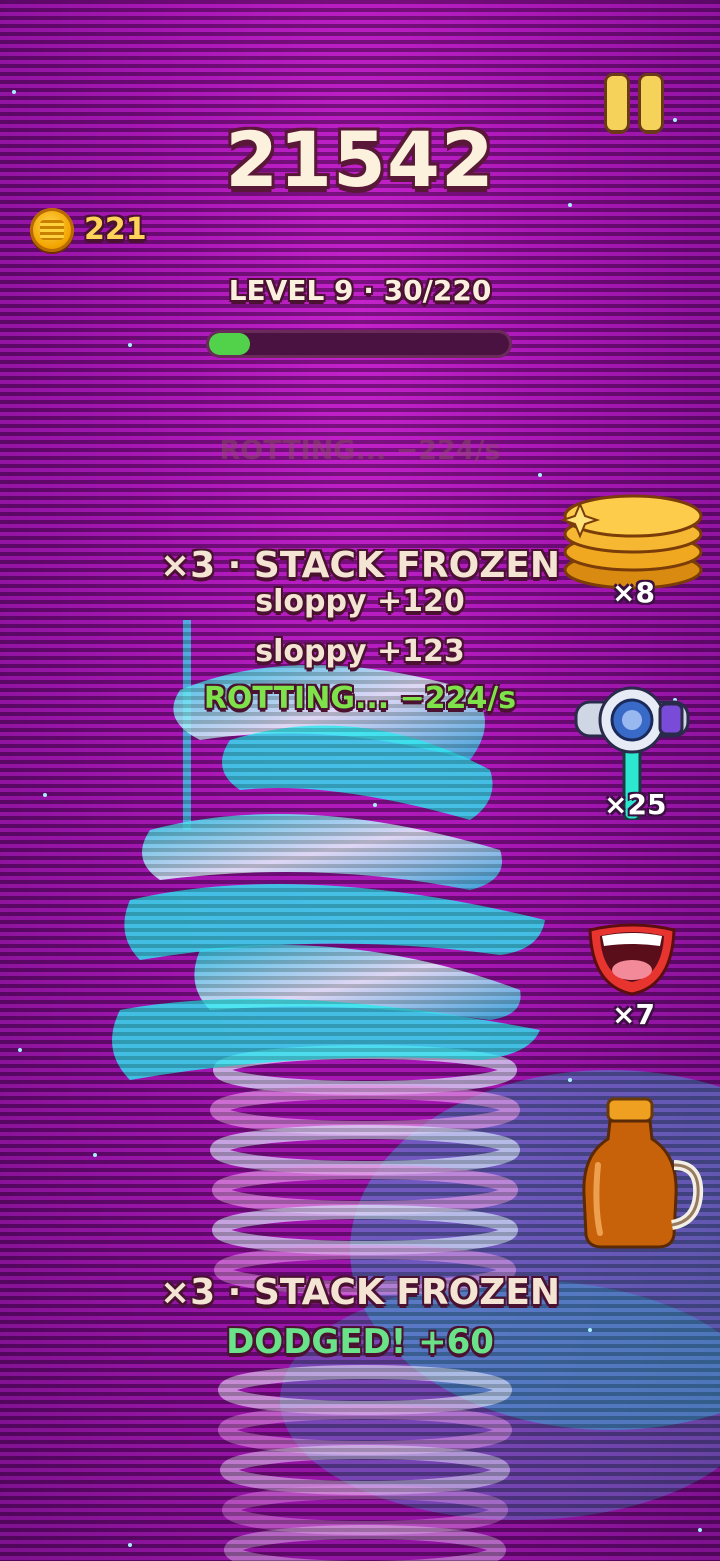  I want to click on powerup-freeze-ray-button: ×25, so click(632, 751).